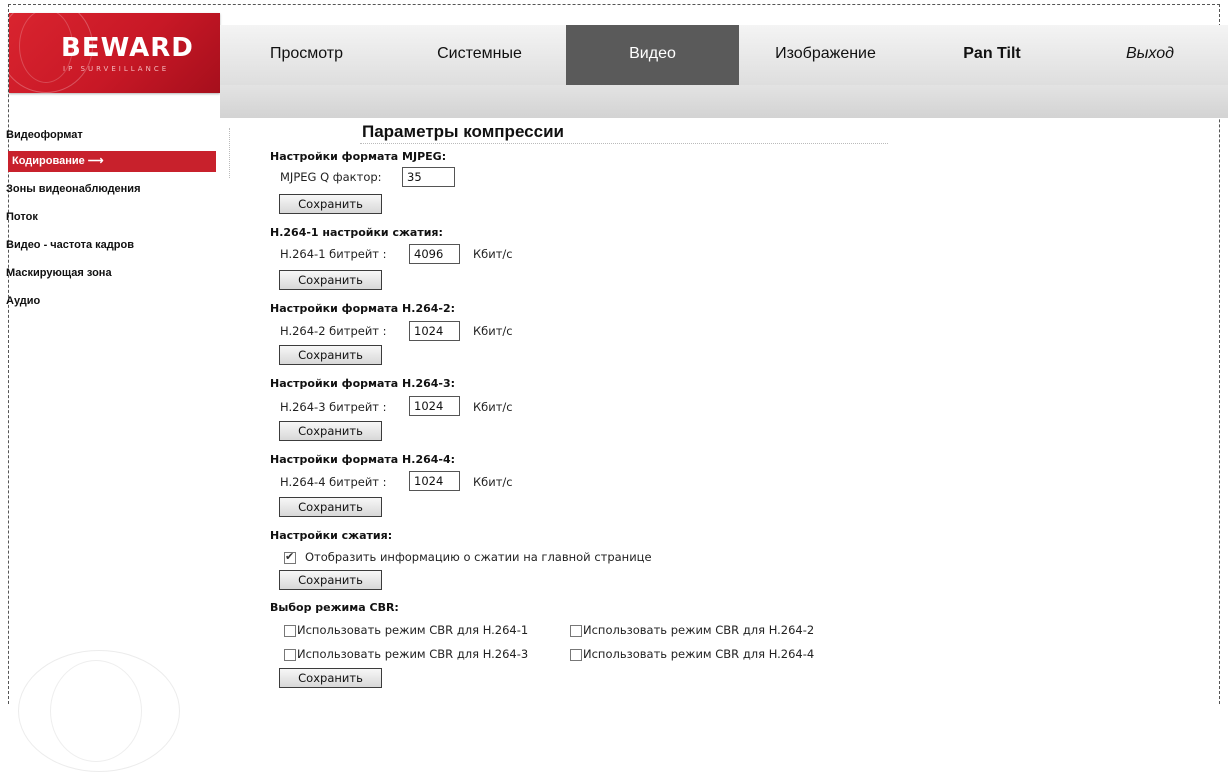 This screenshot has height=772, width=1228. Describe the element at coordinates (333, 331) in the screenshot. I see `h264-2-bitrate-label: H.264-2 битрейт :` at that location.